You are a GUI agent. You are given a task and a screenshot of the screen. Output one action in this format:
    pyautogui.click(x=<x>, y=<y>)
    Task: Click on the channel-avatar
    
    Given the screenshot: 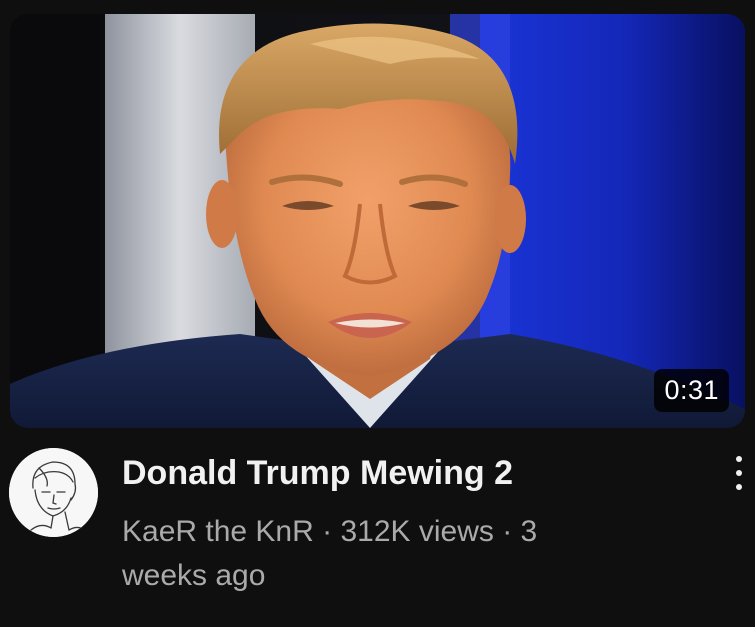 What is the action you would take?
    pyautogui.click(x=53, y=492)
    